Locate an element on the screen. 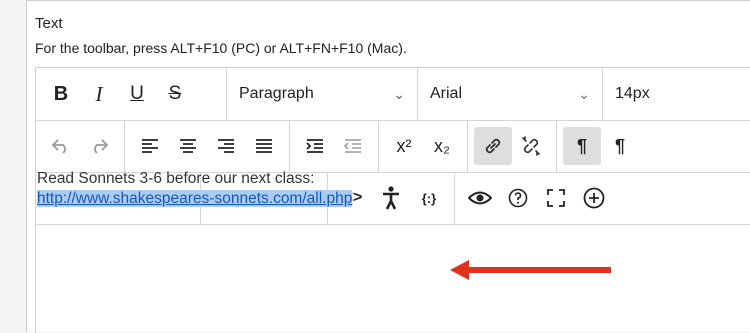 Image resolution: width=750 pixels, height=333 pixels. indent-icon is located at coordinates (314, 146).